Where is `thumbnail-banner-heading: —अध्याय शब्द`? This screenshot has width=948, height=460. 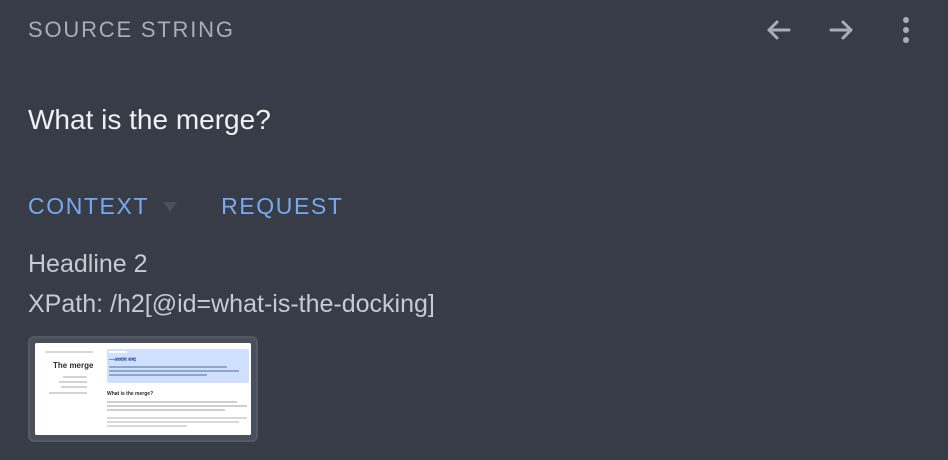
thumbnail-banner-heading: —अध्याय शब्द is located at coordinates (122, 360).